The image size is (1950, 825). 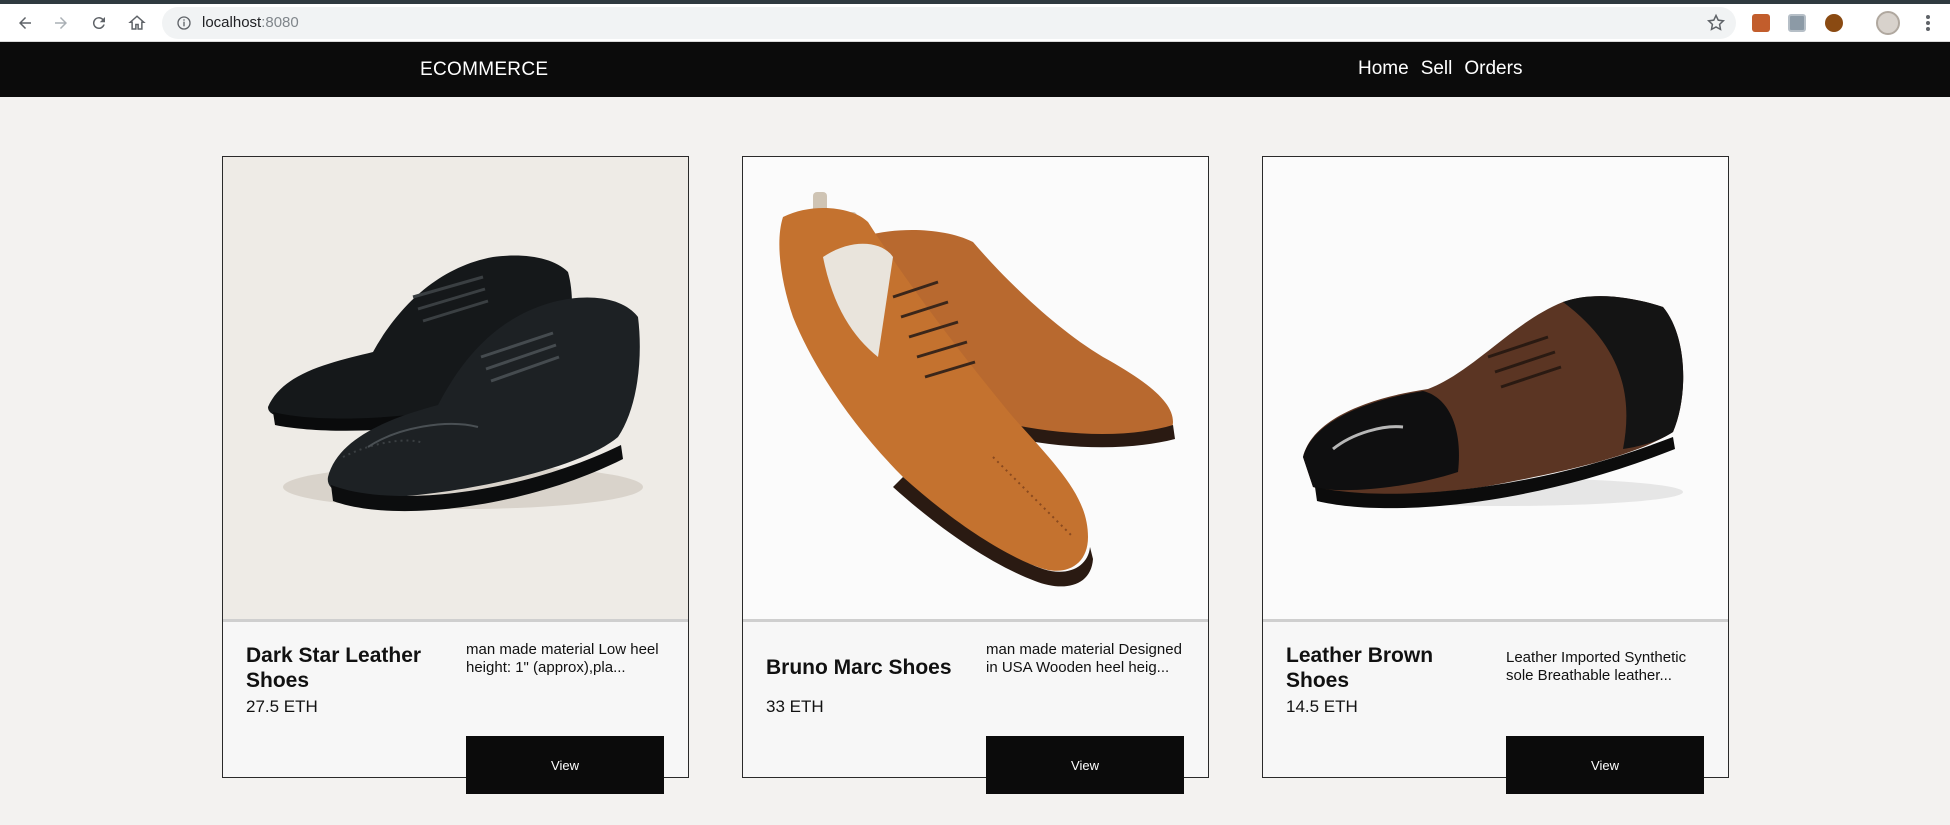 I want to click on back-arrow-icon, so click(x=25, y=23).